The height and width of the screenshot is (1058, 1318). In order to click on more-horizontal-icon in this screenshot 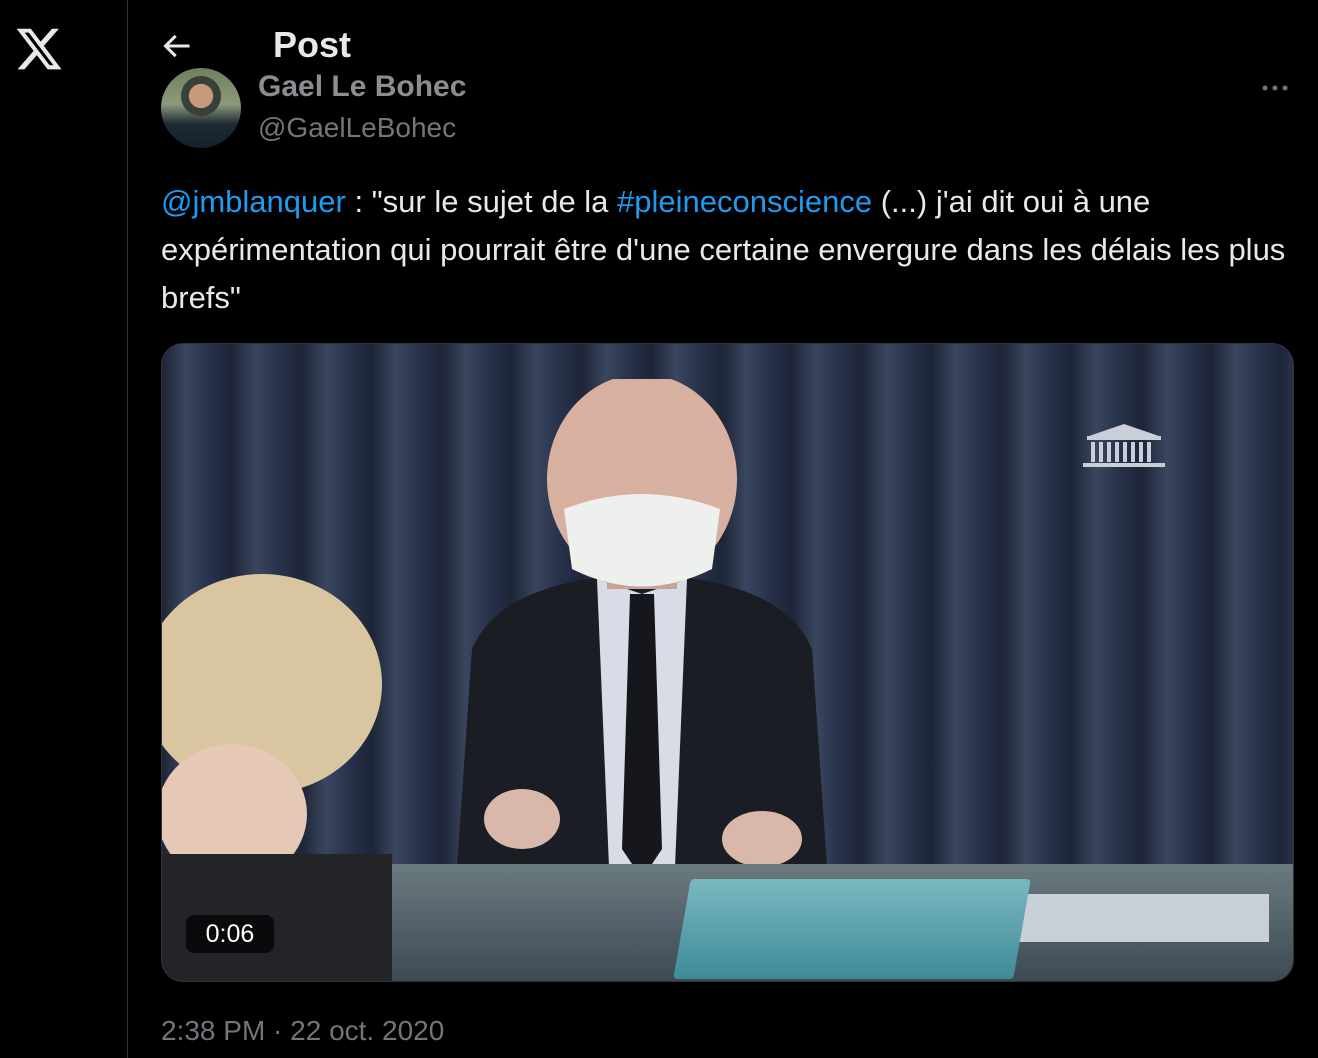, I will do `click(1275, 88)`.